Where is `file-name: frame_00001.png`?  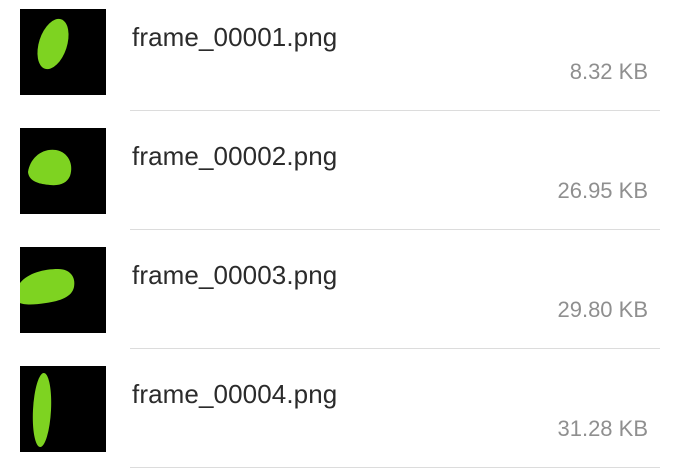 file-name: frame_00001.png is located at coordinates (235, 37).